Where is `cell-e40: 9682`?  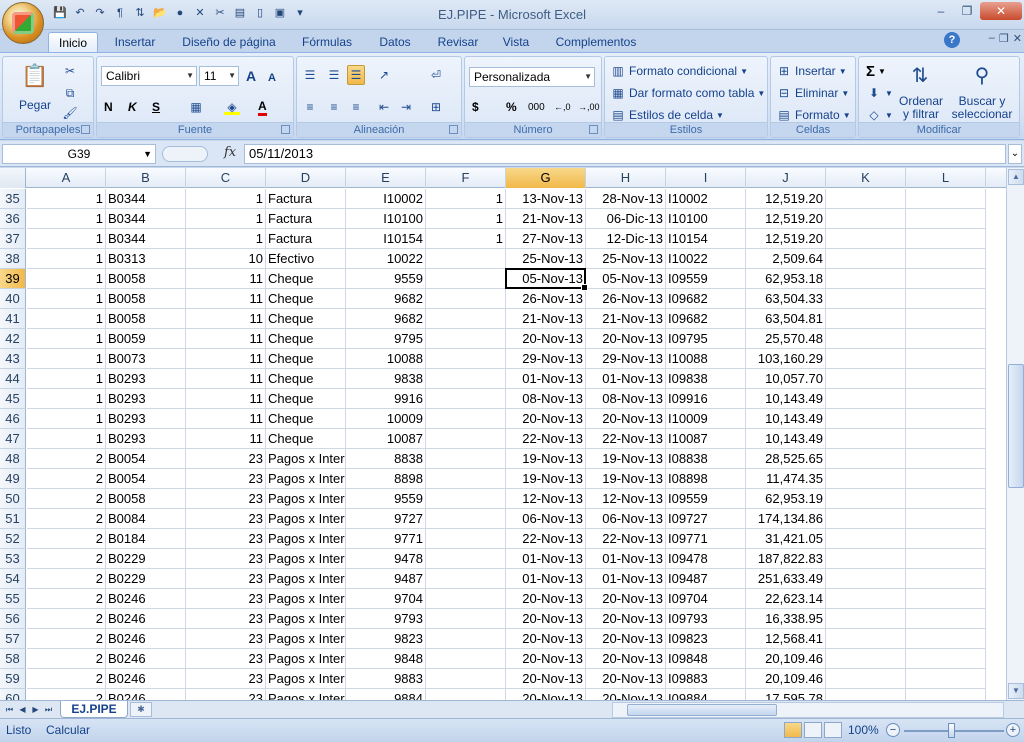 cell-e40: 9682 is located at coordinates (386, 299).